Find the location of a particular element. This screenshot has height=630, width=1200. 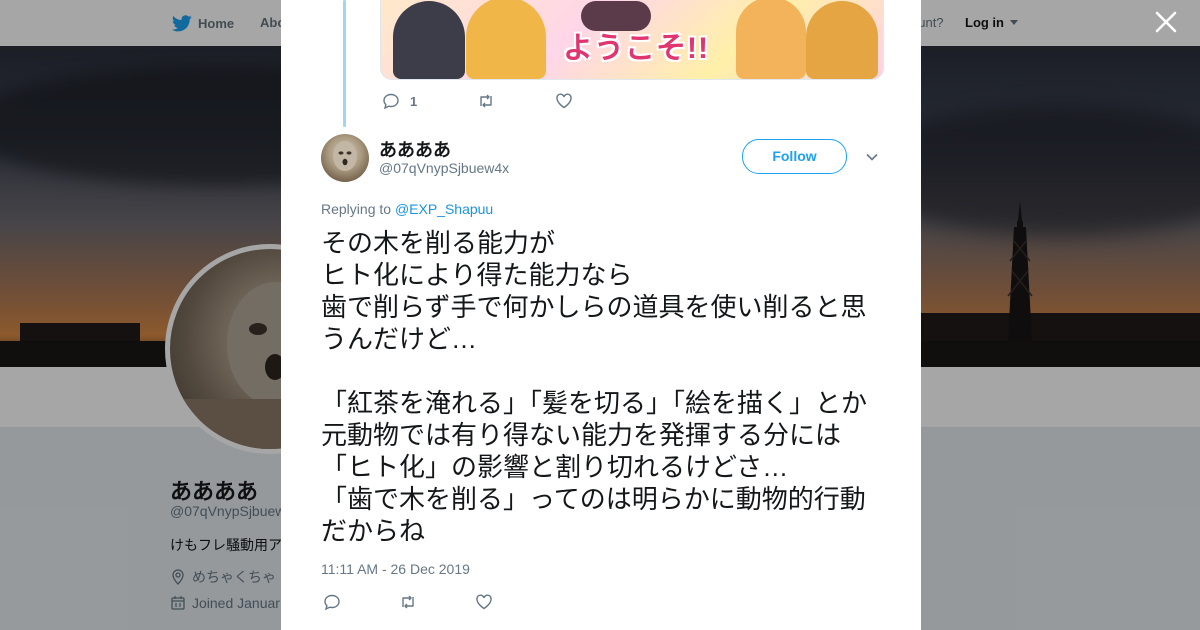

reply-count: 1 is located at coordinates (414, 101).